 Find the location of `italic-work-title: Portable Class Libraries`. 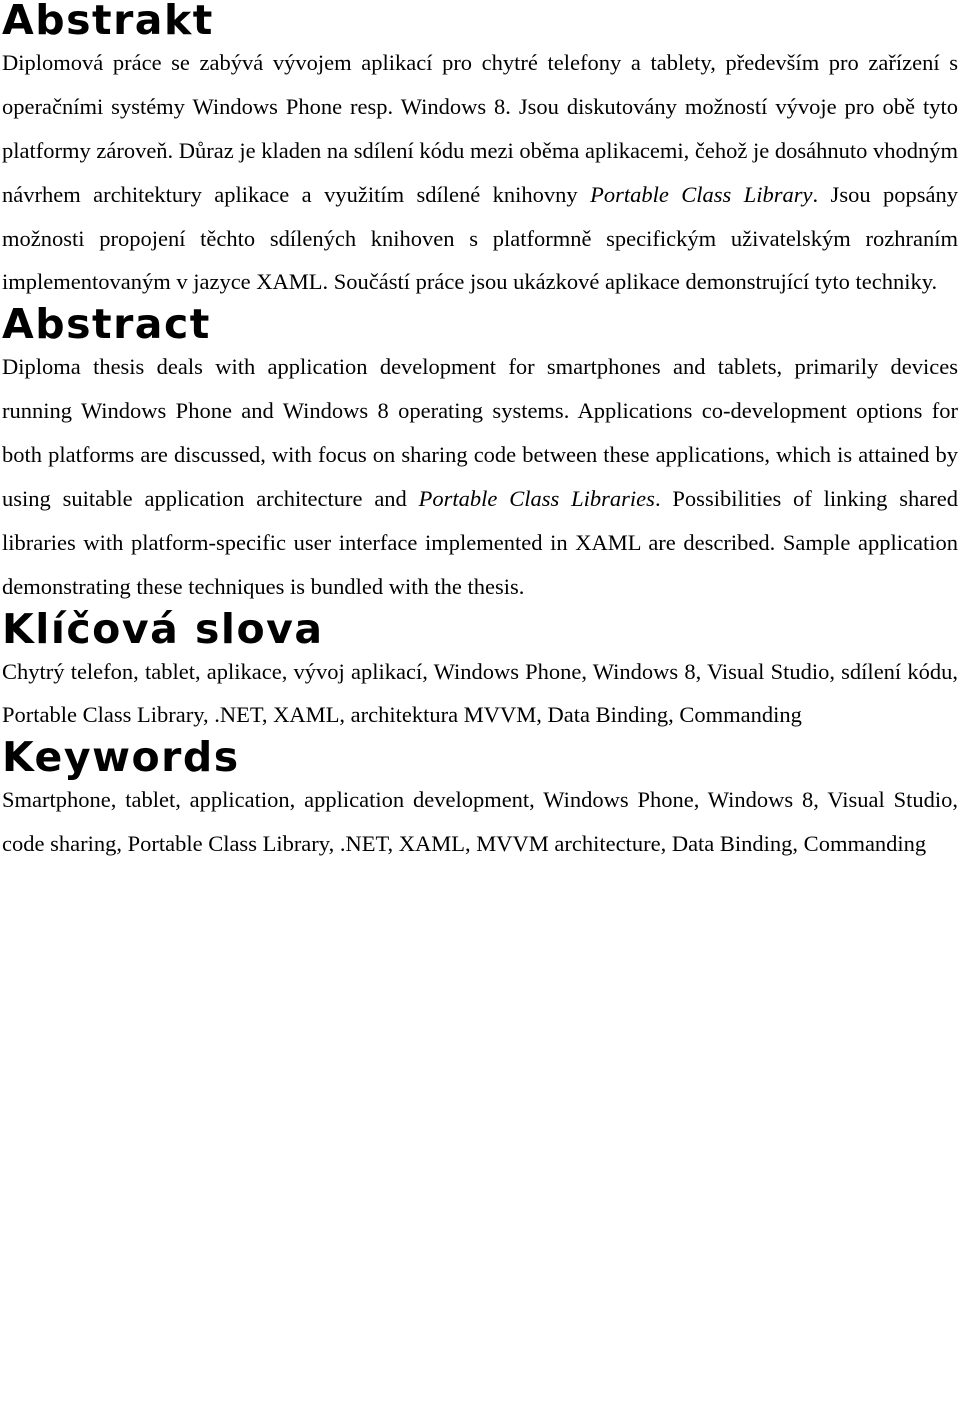

italic-work-title: Portable Class Libraries is located at coordinates (536, 498).